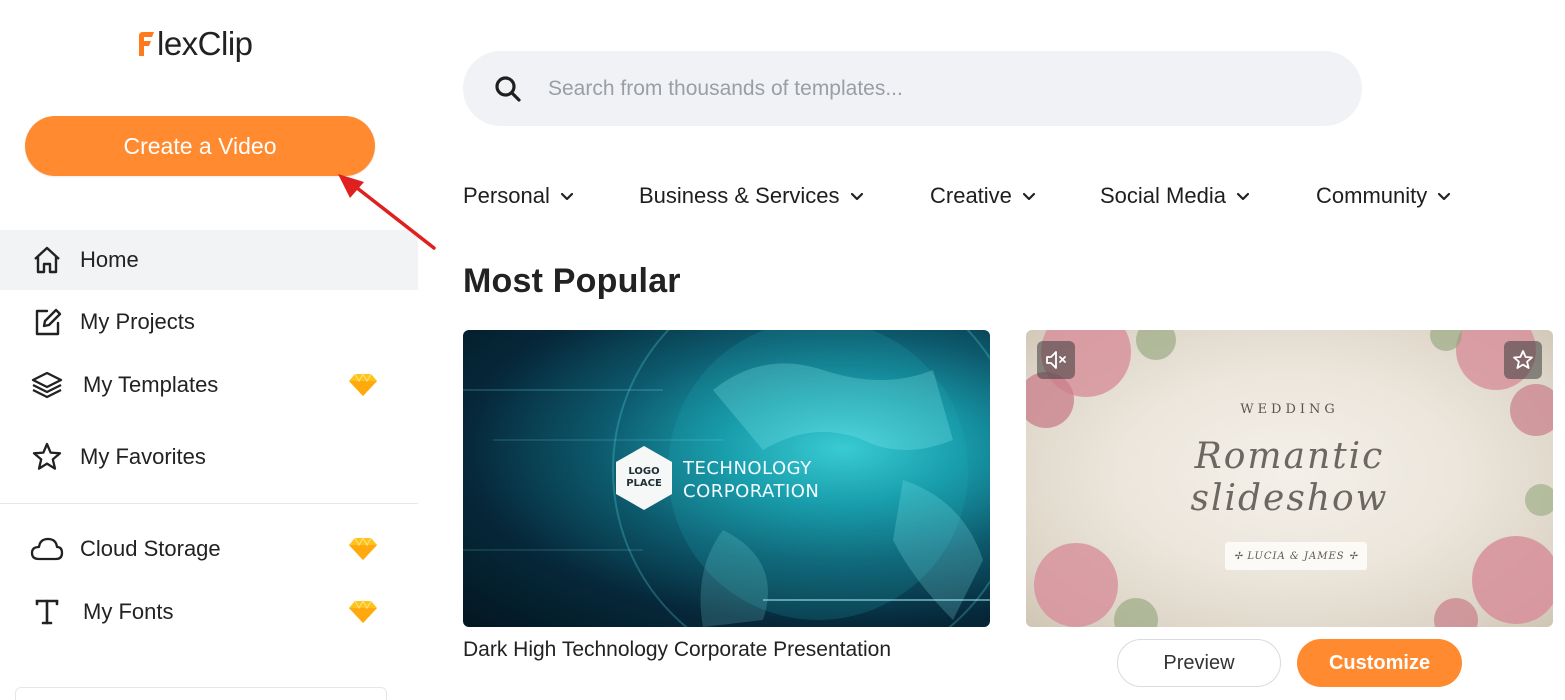 Image resolution: width=1565 pixels, height=700 pixels. I want to click on category-social-media: Social Media, so click(1175, 196).